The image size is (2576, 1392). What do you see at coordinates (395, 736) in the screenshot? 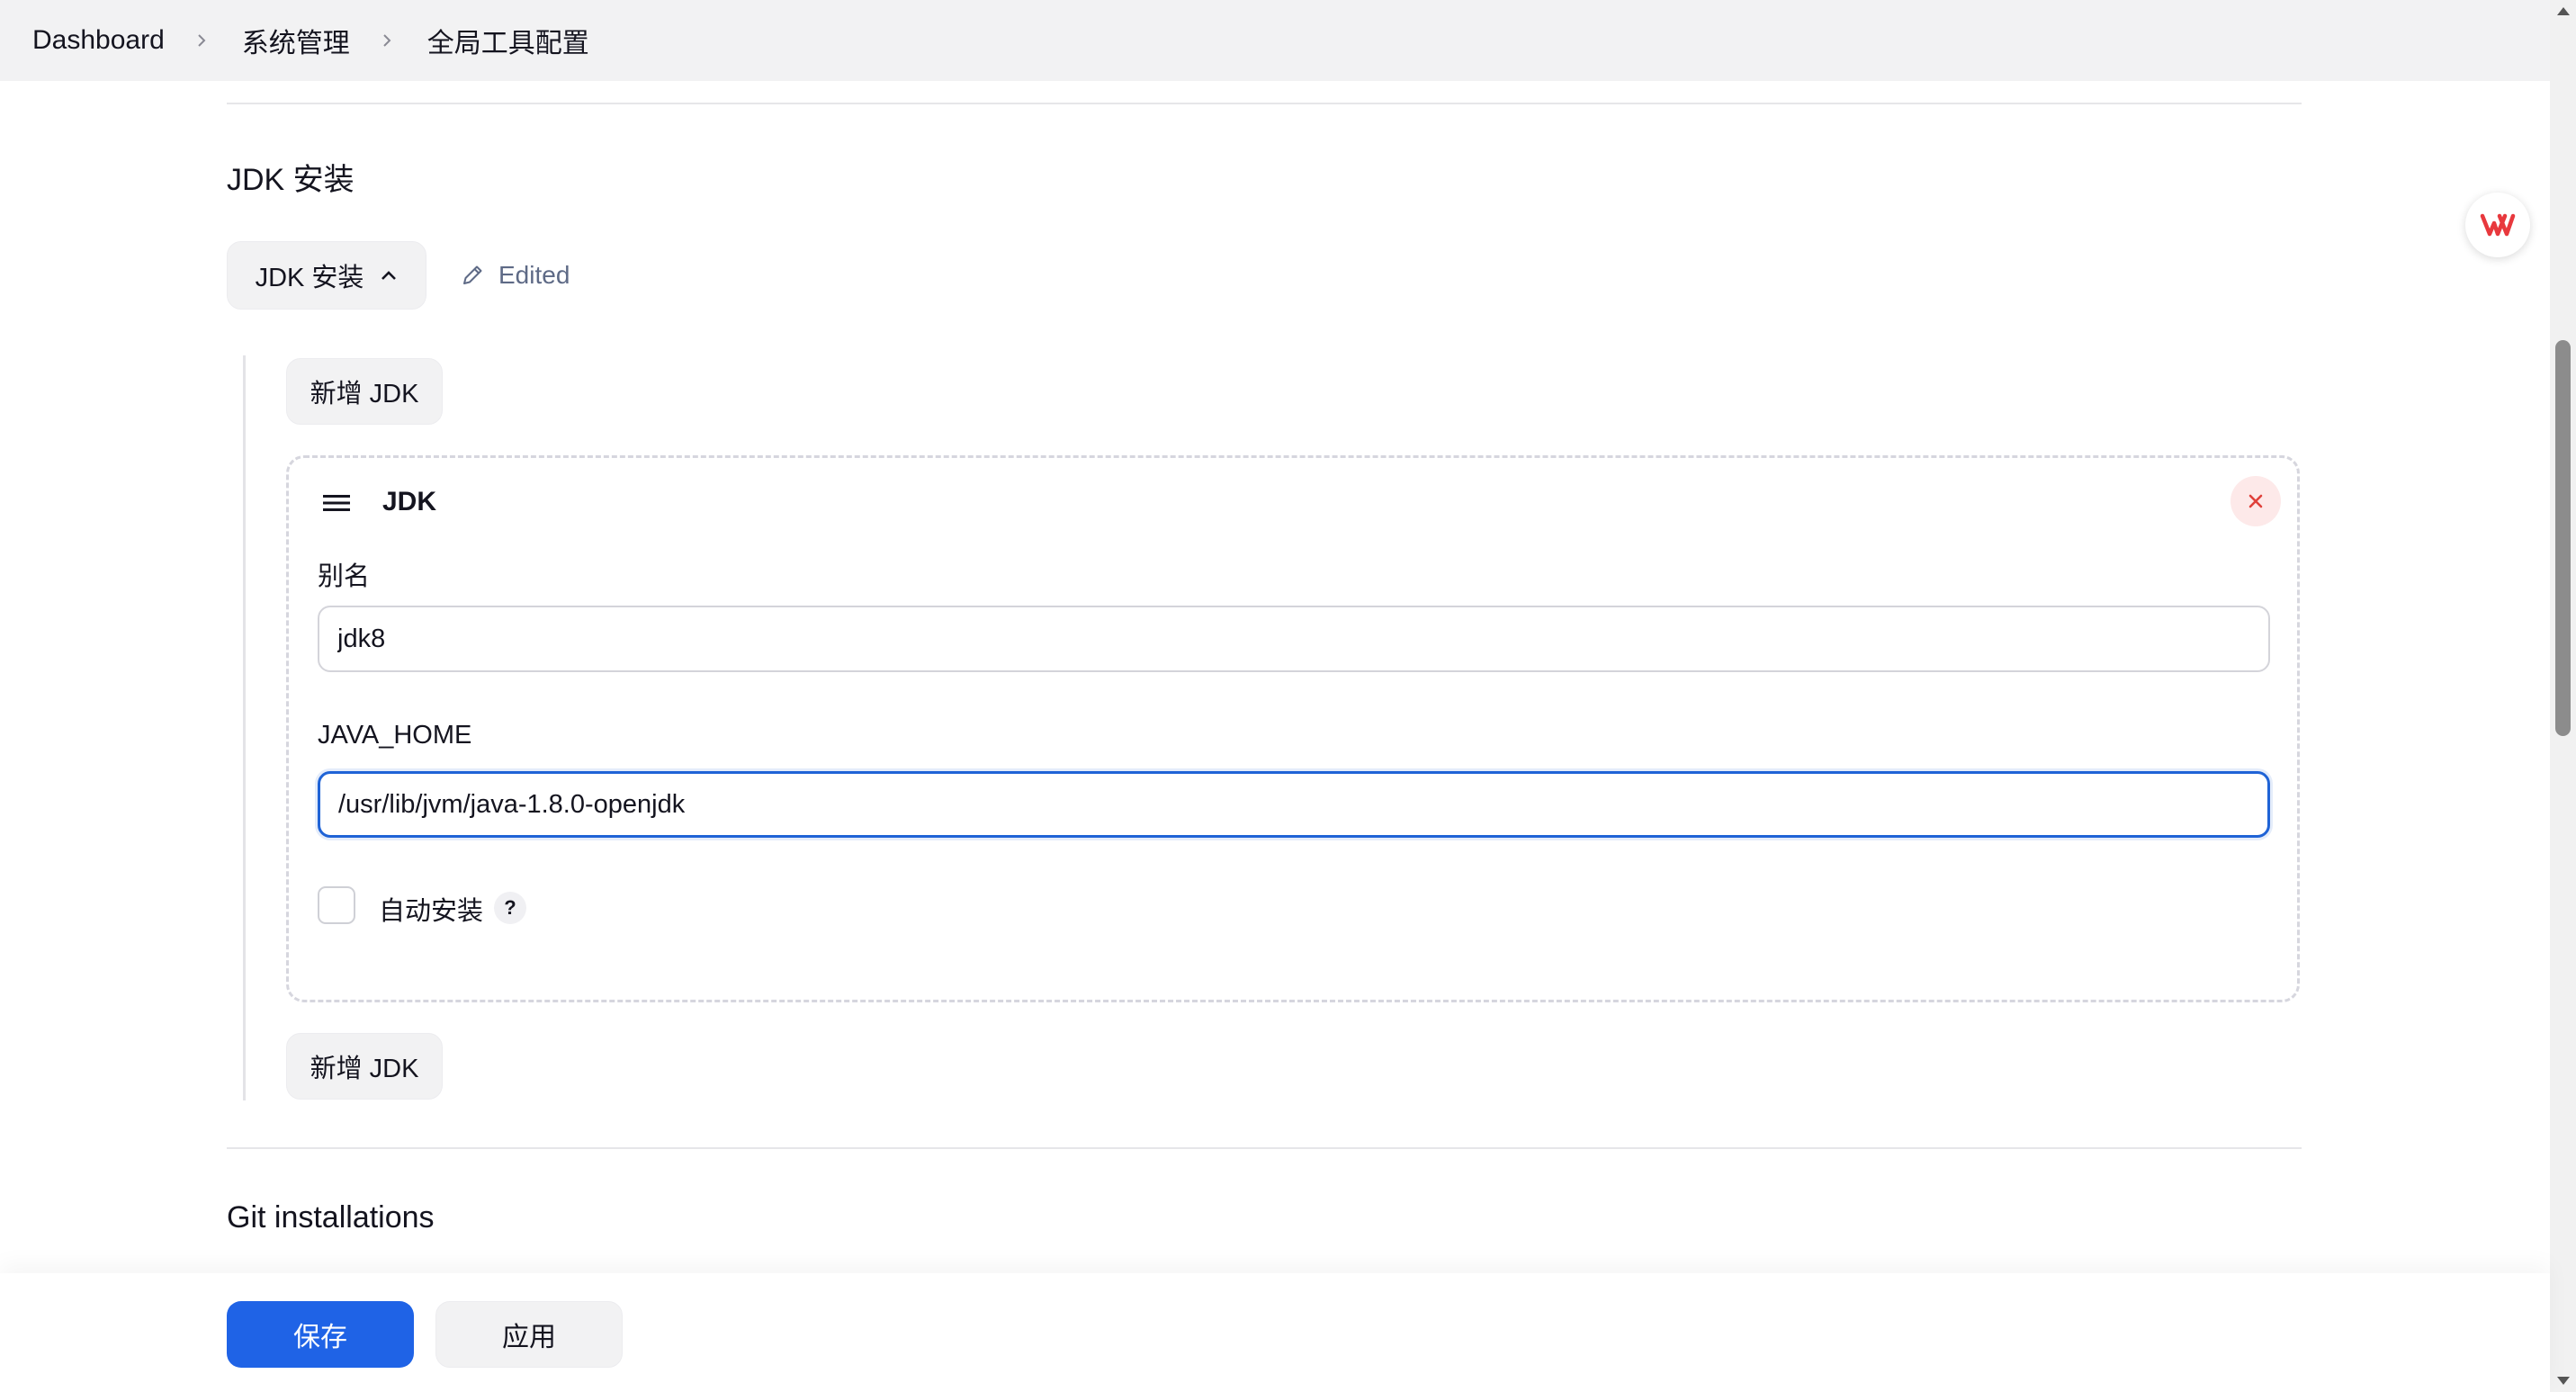
I see `java-home-label: JAVA_HOME` at bounding box center [395, 736].